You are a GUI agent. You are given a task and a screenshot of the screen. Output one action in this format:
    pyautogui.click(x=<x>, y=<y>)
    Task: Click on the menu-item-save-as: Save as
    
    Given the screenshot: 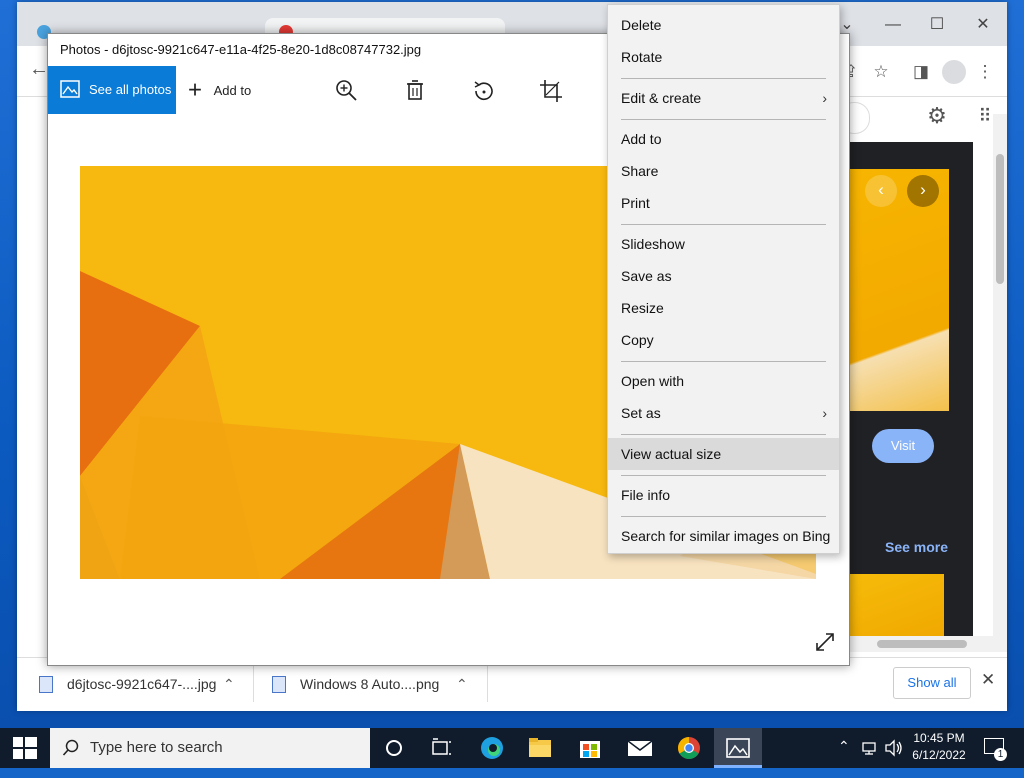 What is the action you would take?
    pyautogui.click(x=723, y=276)
    